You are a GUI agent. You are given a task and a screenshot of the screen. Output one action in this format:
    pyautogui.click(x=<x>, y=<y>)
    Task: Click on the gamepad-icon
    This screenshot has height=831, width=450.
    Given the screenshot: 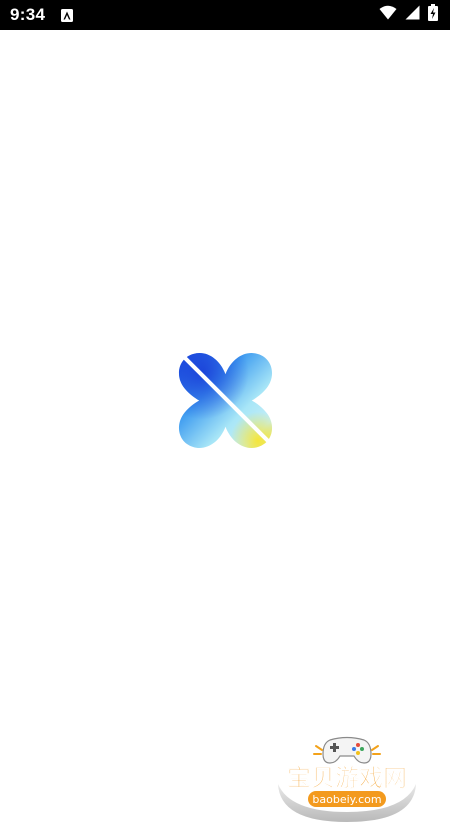 What is the action you would take?
    pyautogui.click(x=347, y=750)
    